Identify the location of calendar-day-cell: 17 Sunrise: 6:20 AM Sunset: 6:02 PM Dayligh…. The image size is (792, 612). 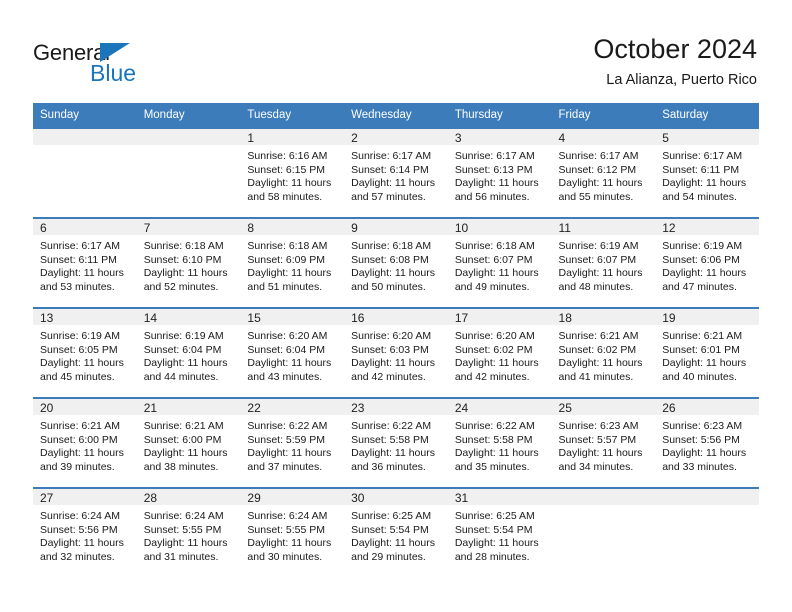
(499, 352).